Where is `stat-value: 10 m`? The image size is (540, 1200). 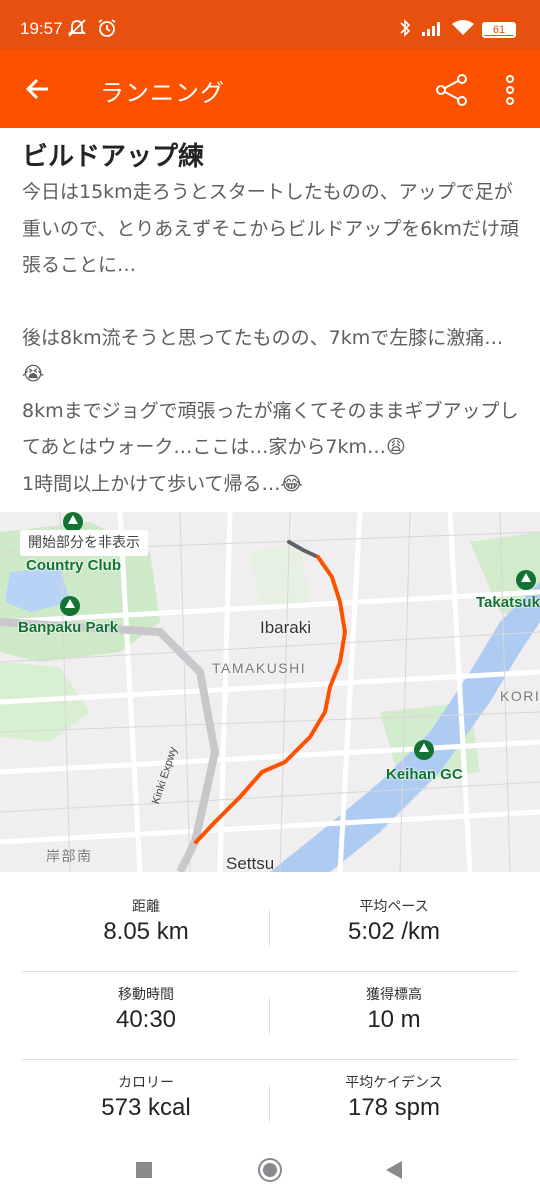 stat-value: 10 m is located at coordinates (394, 1019).